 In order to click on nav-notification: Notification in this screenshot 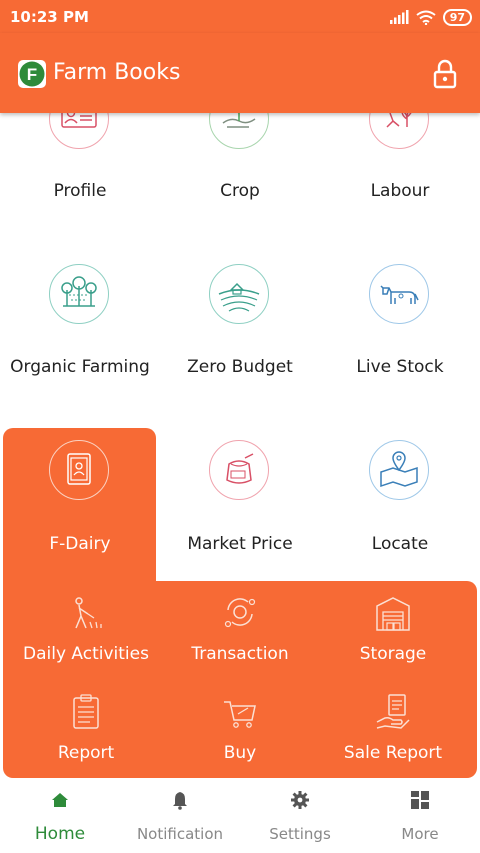, I will do `click(180, 816)`.